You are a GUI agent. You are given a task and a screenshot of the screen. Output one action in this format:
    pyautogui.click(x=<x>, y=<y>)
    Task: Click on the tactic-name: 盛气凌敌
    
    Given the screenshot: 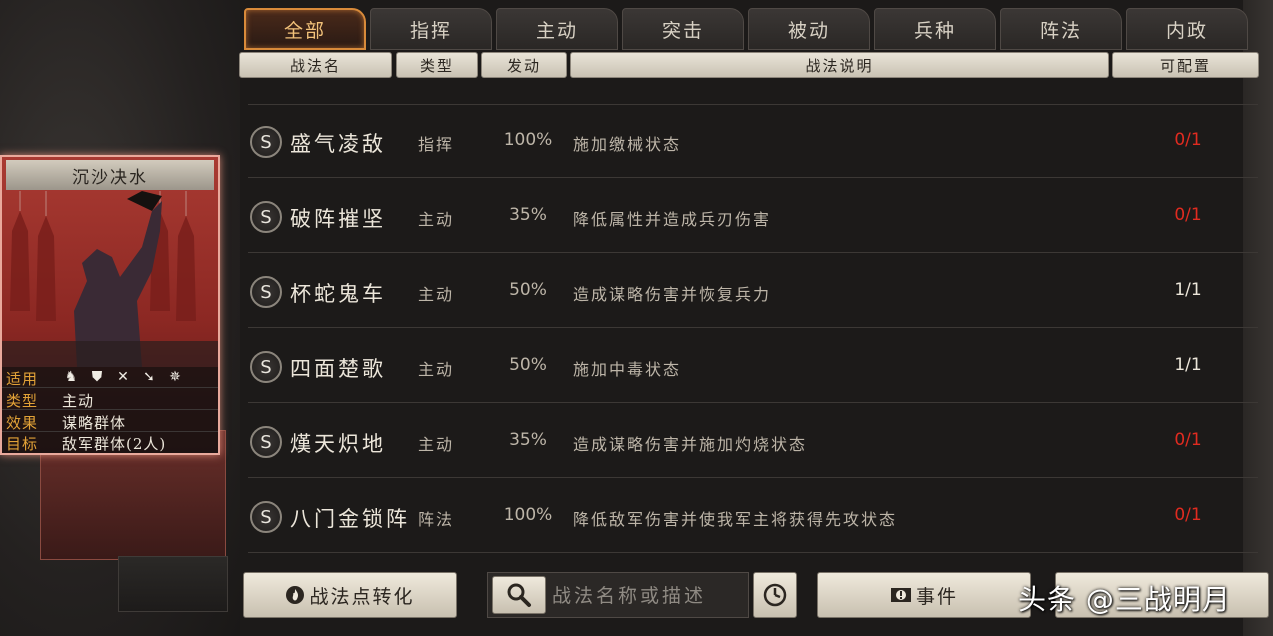 What is the action you would take?
    pyautogui.click(x=338, y=144)
    